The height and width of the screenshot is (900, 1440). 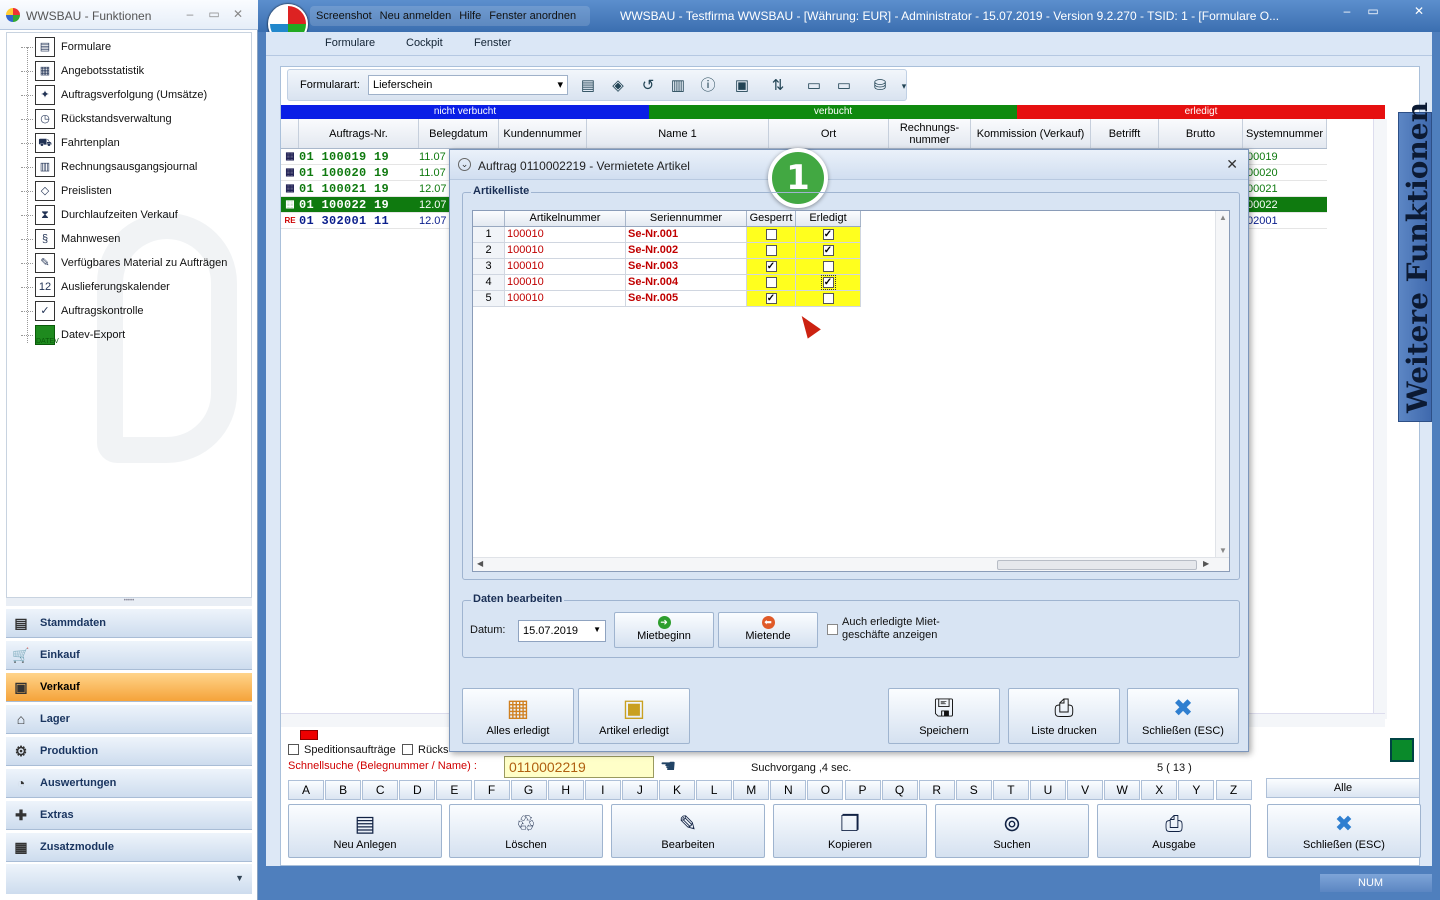 I want to click on artikel-erledigt-button: ▣ Artikel erledigt, so click(x=634, y=716).